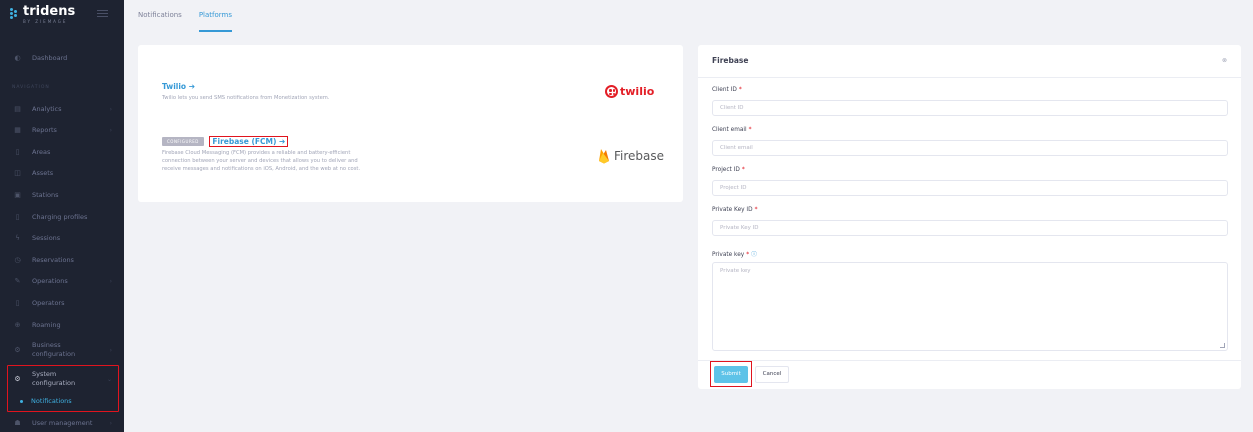 This screenshot has height=432, width=1253. Describe the element at coordinates (970, 148) in the screenshot. I see `client-email-input: Client email` at that location.